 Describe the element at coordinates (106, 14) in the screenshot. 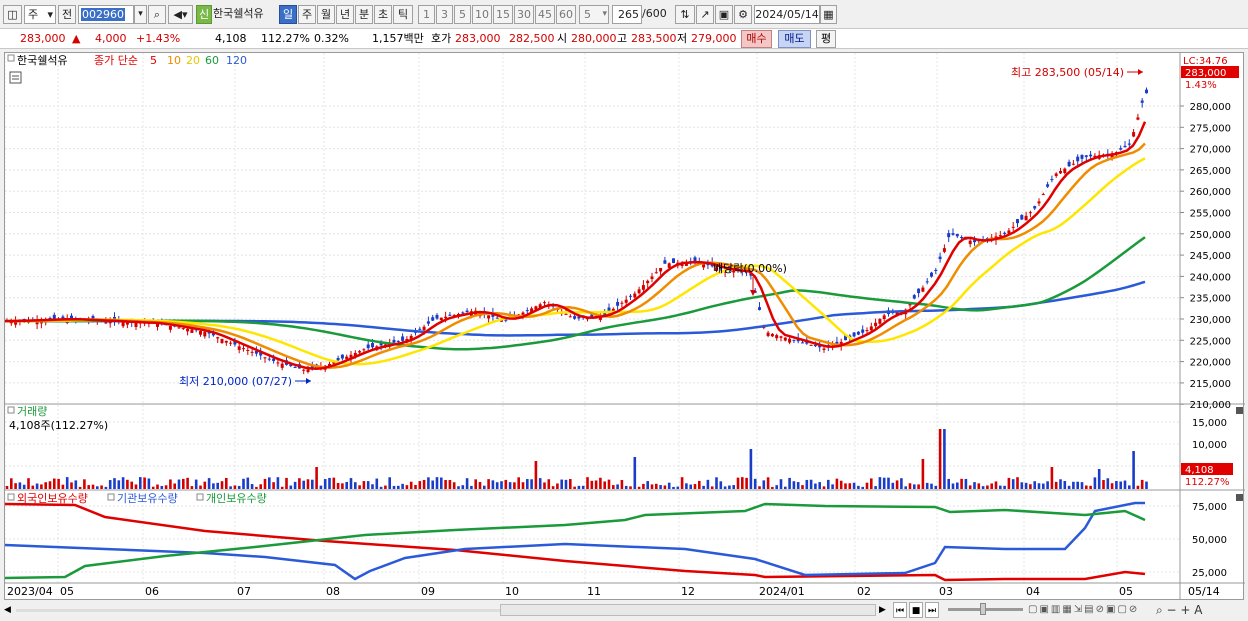

I see `stock-code-input: 002960` at that location.